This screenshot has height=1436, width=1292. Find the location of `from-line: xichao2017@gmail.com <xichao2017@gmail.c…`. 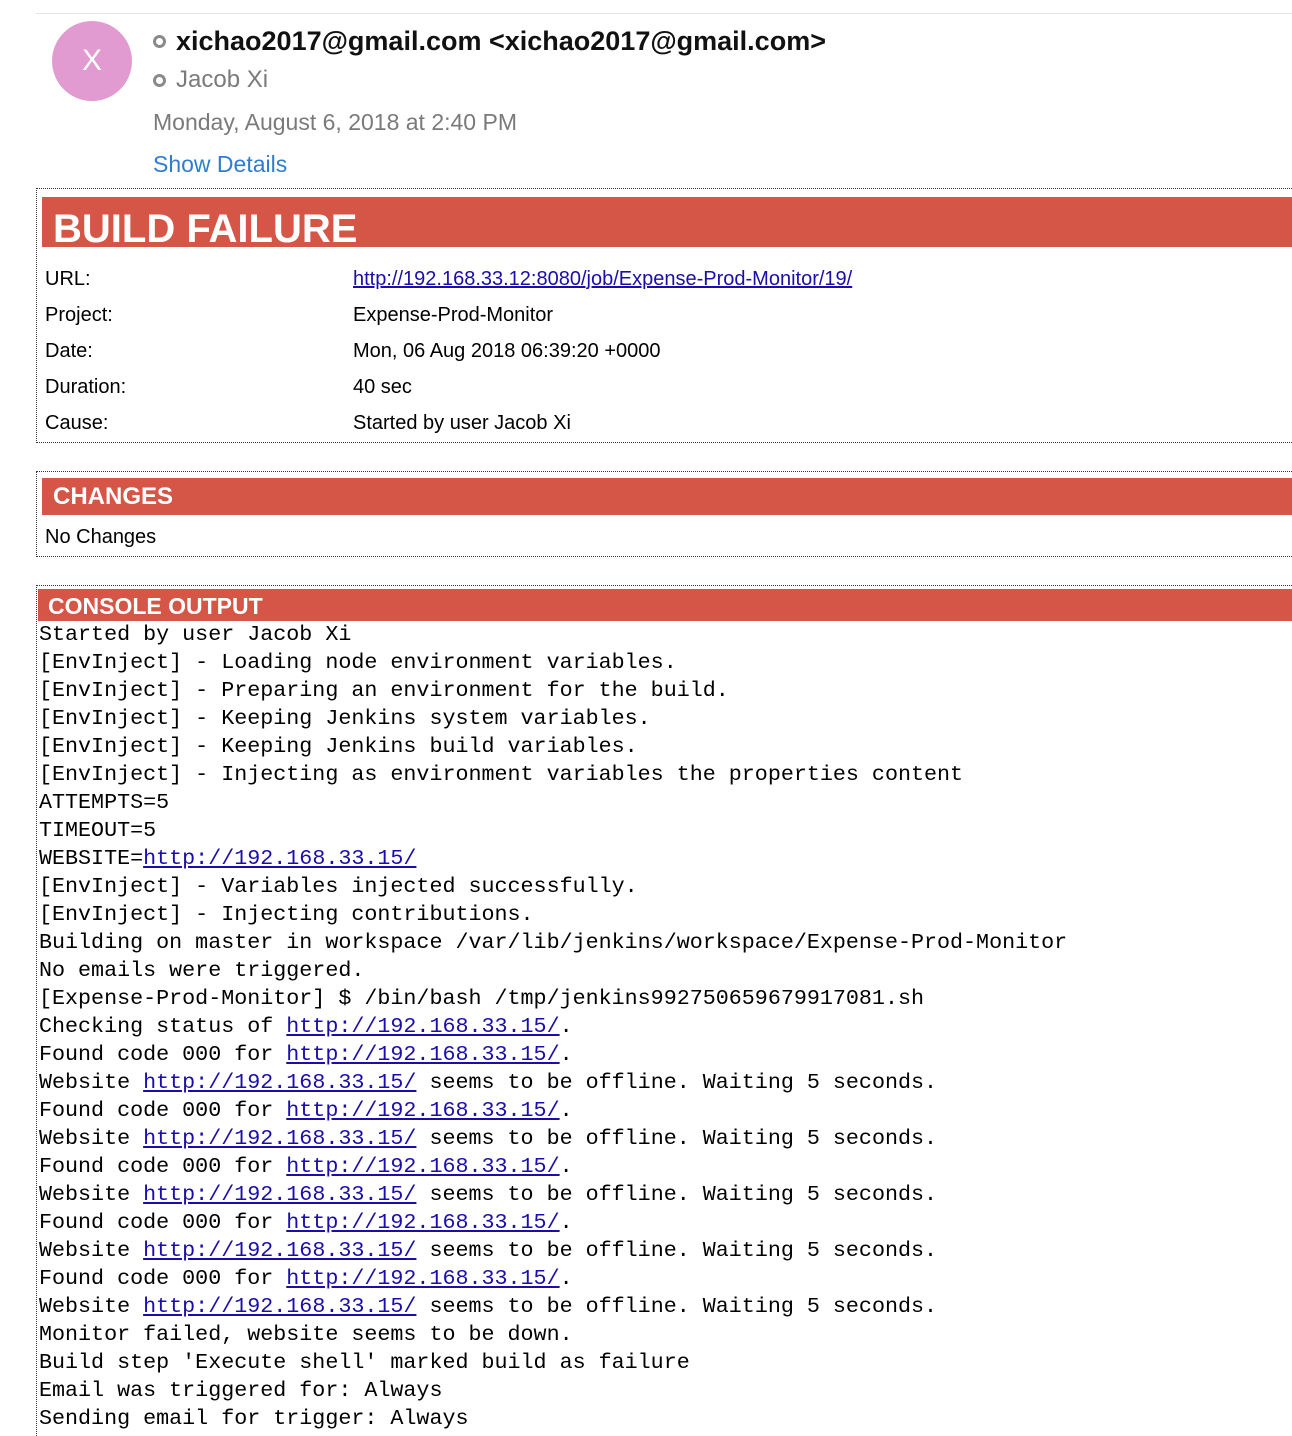

from-line: xichao2017@gmail.com <xichao2017@gmail.c… is located at coordinates (489, 41).